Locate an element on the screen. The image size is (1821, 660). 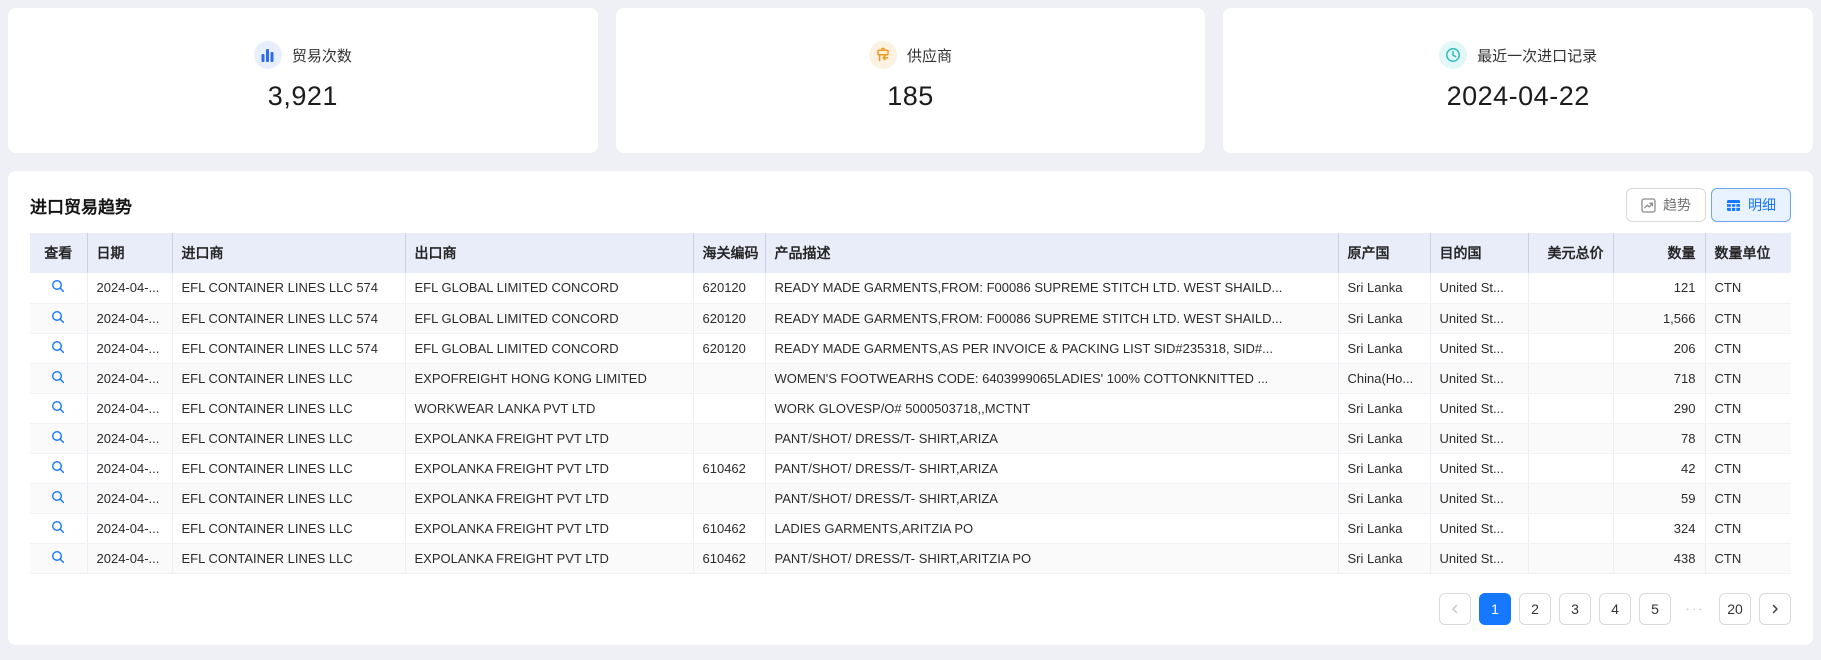
hs-code-cell: 620120 is located at coordinates (729, 288).